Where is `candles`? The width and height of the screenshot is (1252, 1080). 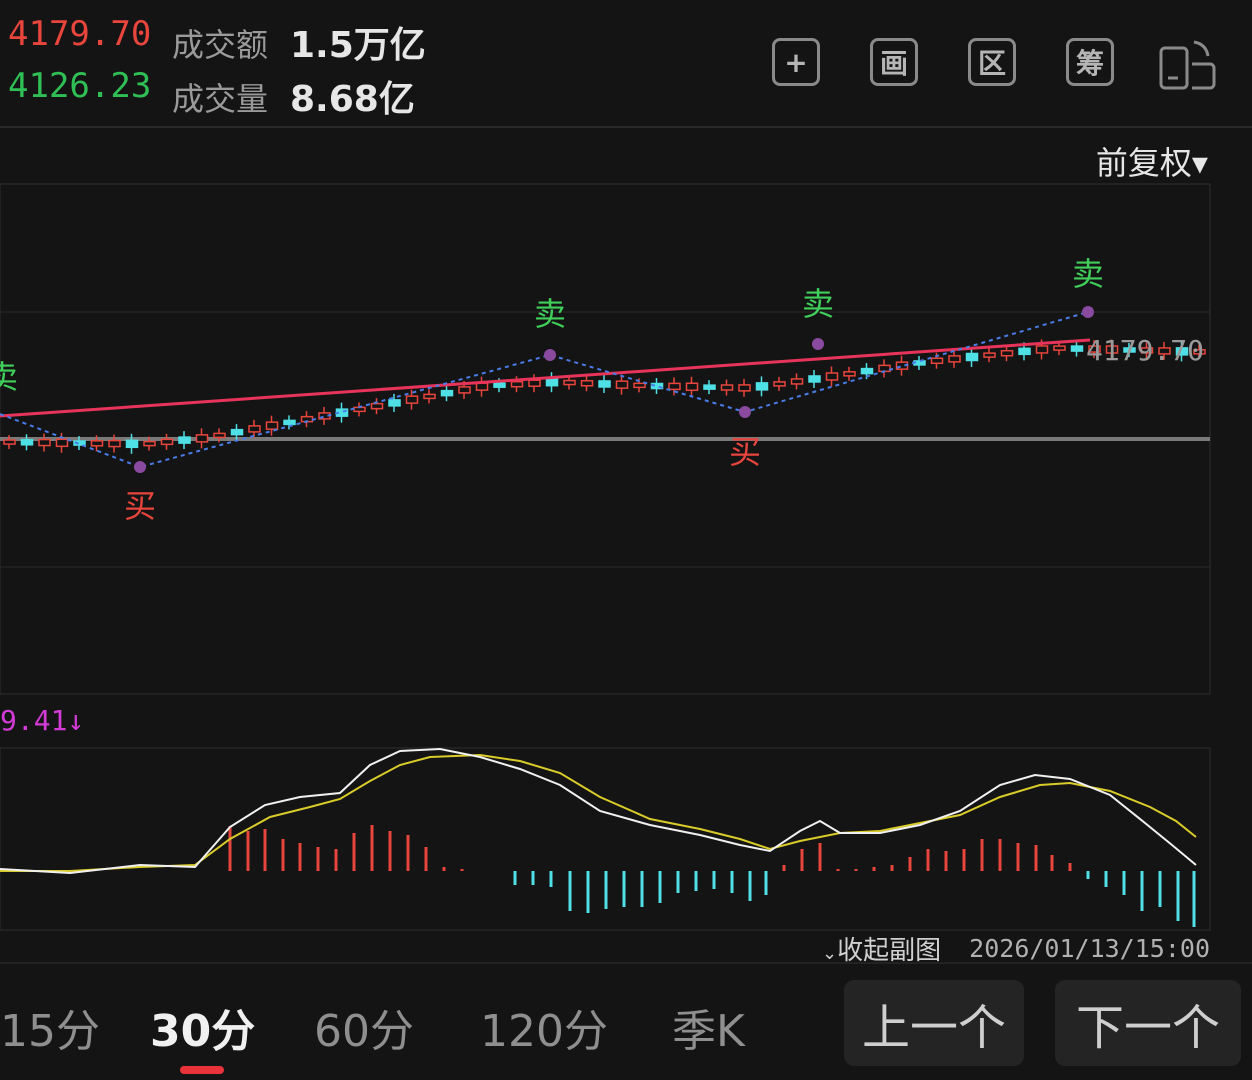
candles is located at coordinates (604, 396).